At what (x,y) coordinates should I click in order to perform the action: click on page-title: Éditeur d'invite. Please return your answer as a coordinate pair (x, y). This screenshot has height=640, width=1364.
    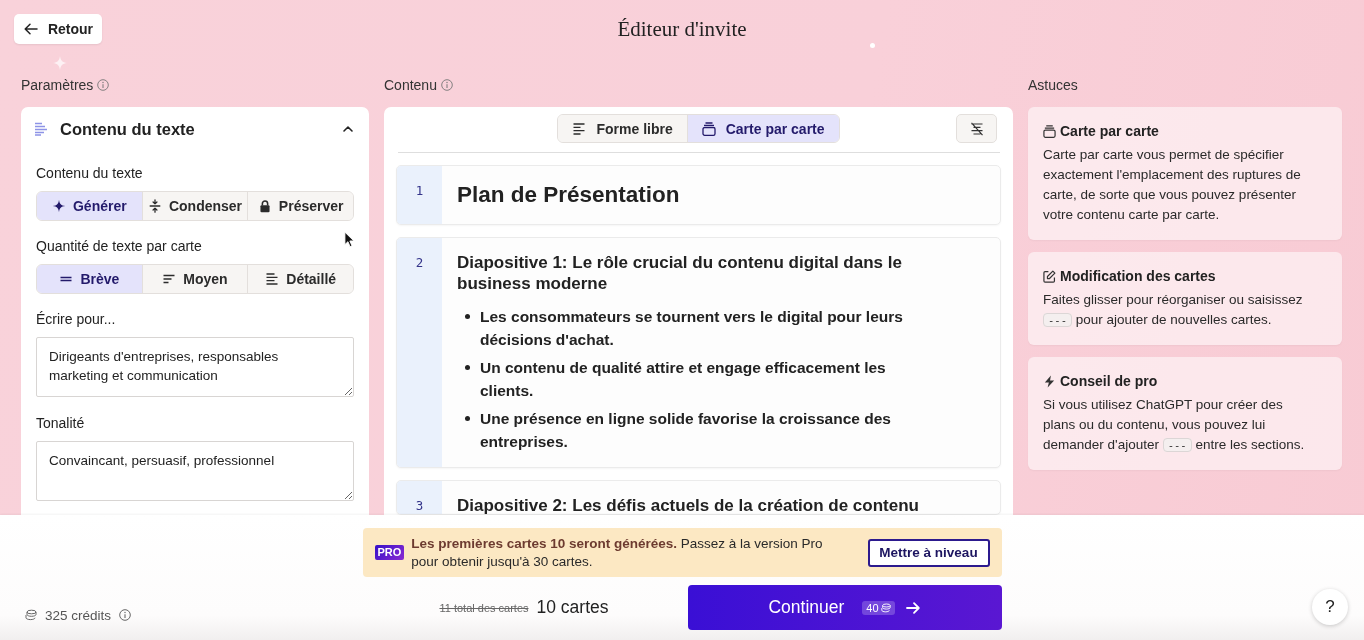
    Looking at the image, I should click on (682, 29).